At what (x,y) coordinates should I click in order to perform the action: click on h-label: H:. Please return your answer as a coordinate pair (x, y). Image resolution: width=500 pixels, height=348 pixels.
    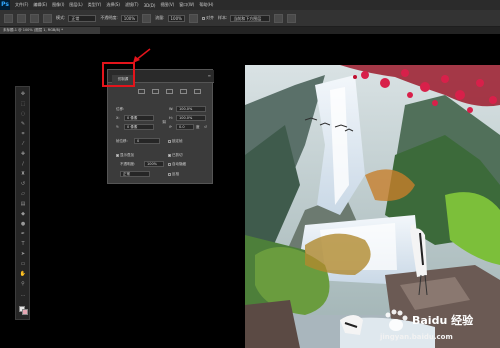
    Looking at the image, I should click on (171, 118).